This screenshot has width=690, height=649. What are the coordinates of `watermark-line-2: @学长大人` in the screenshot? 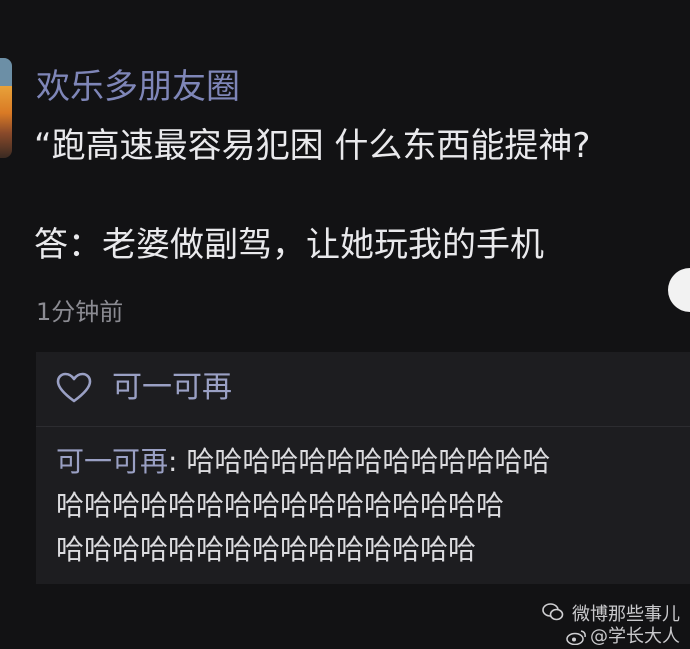 It's located at (623, 637).